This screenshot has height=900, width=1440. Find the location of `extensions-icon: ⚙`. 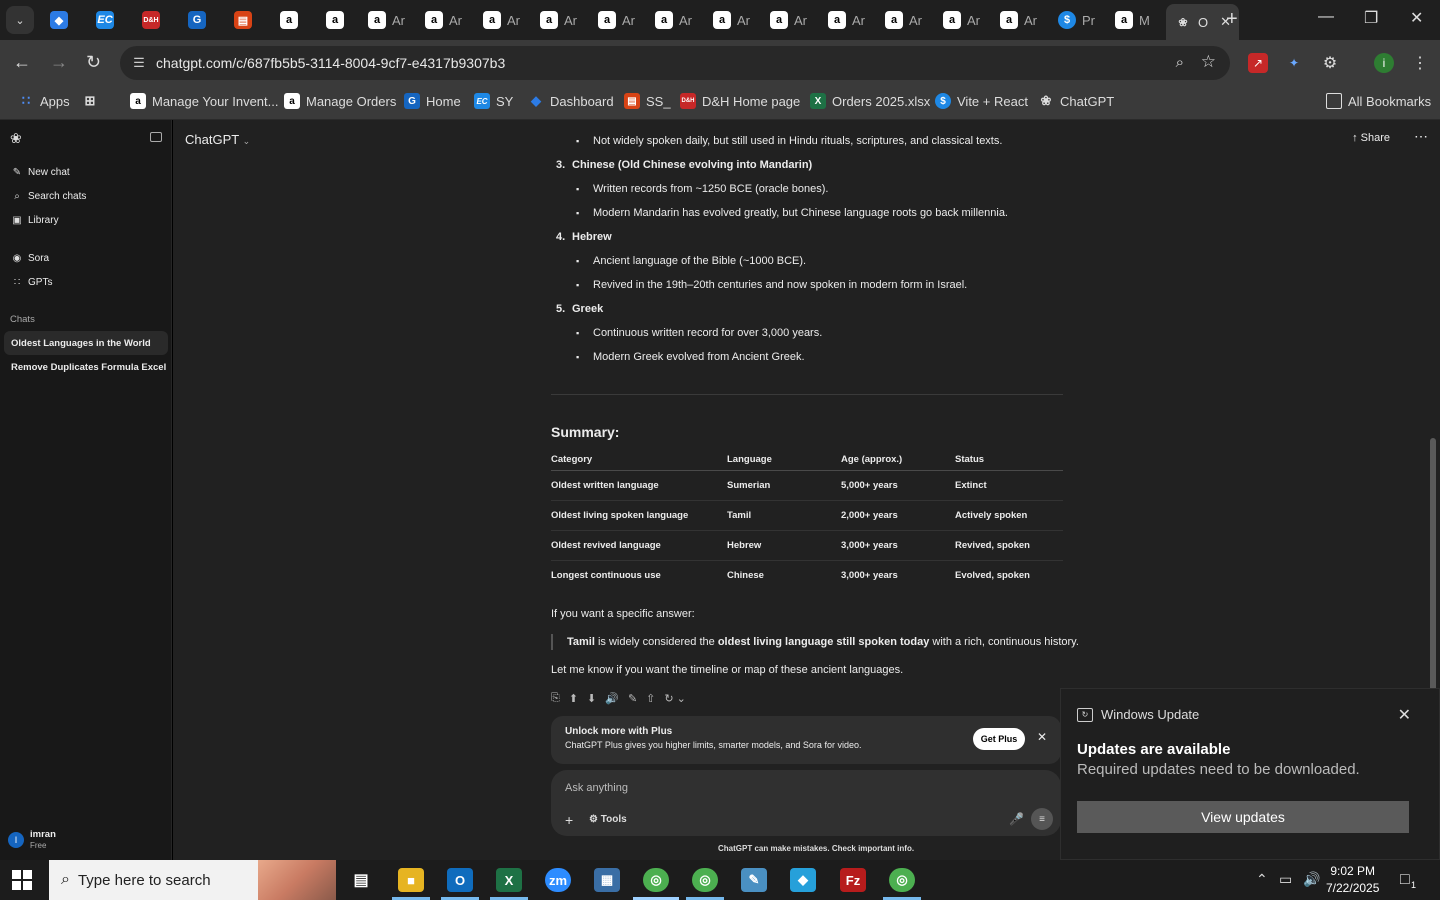

extensions-icon: ⚙ is located at coordinates (1330, 63).